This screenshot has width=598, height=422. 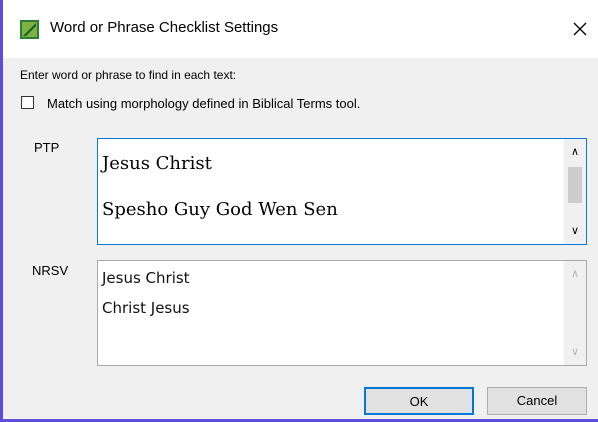 I want to click on ptp-label: PTP, so click(x=47, y=147).